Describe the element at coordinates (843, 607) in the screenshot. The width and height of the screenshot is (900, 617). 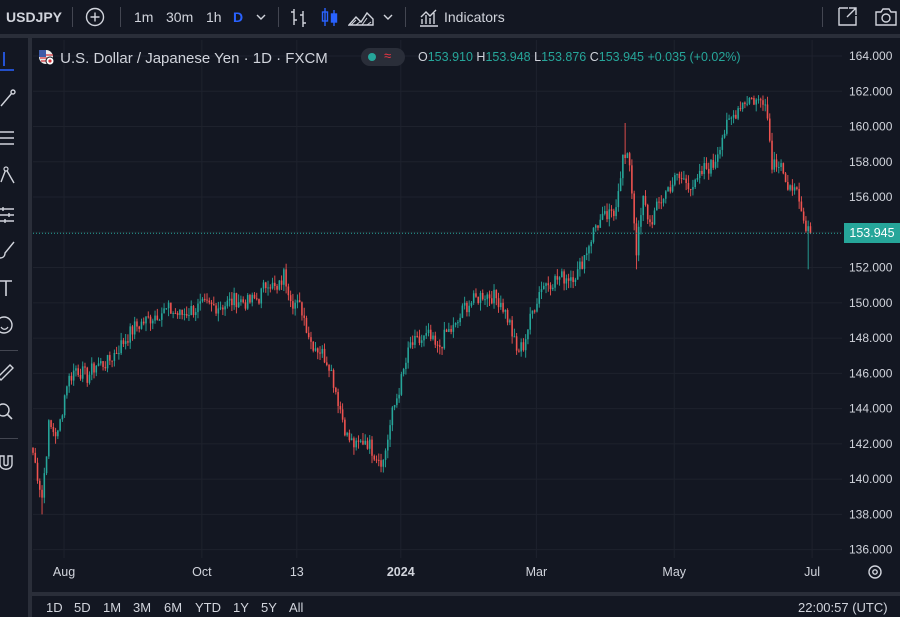
I see `clock: 22:00:57 (UTC)` at that location.